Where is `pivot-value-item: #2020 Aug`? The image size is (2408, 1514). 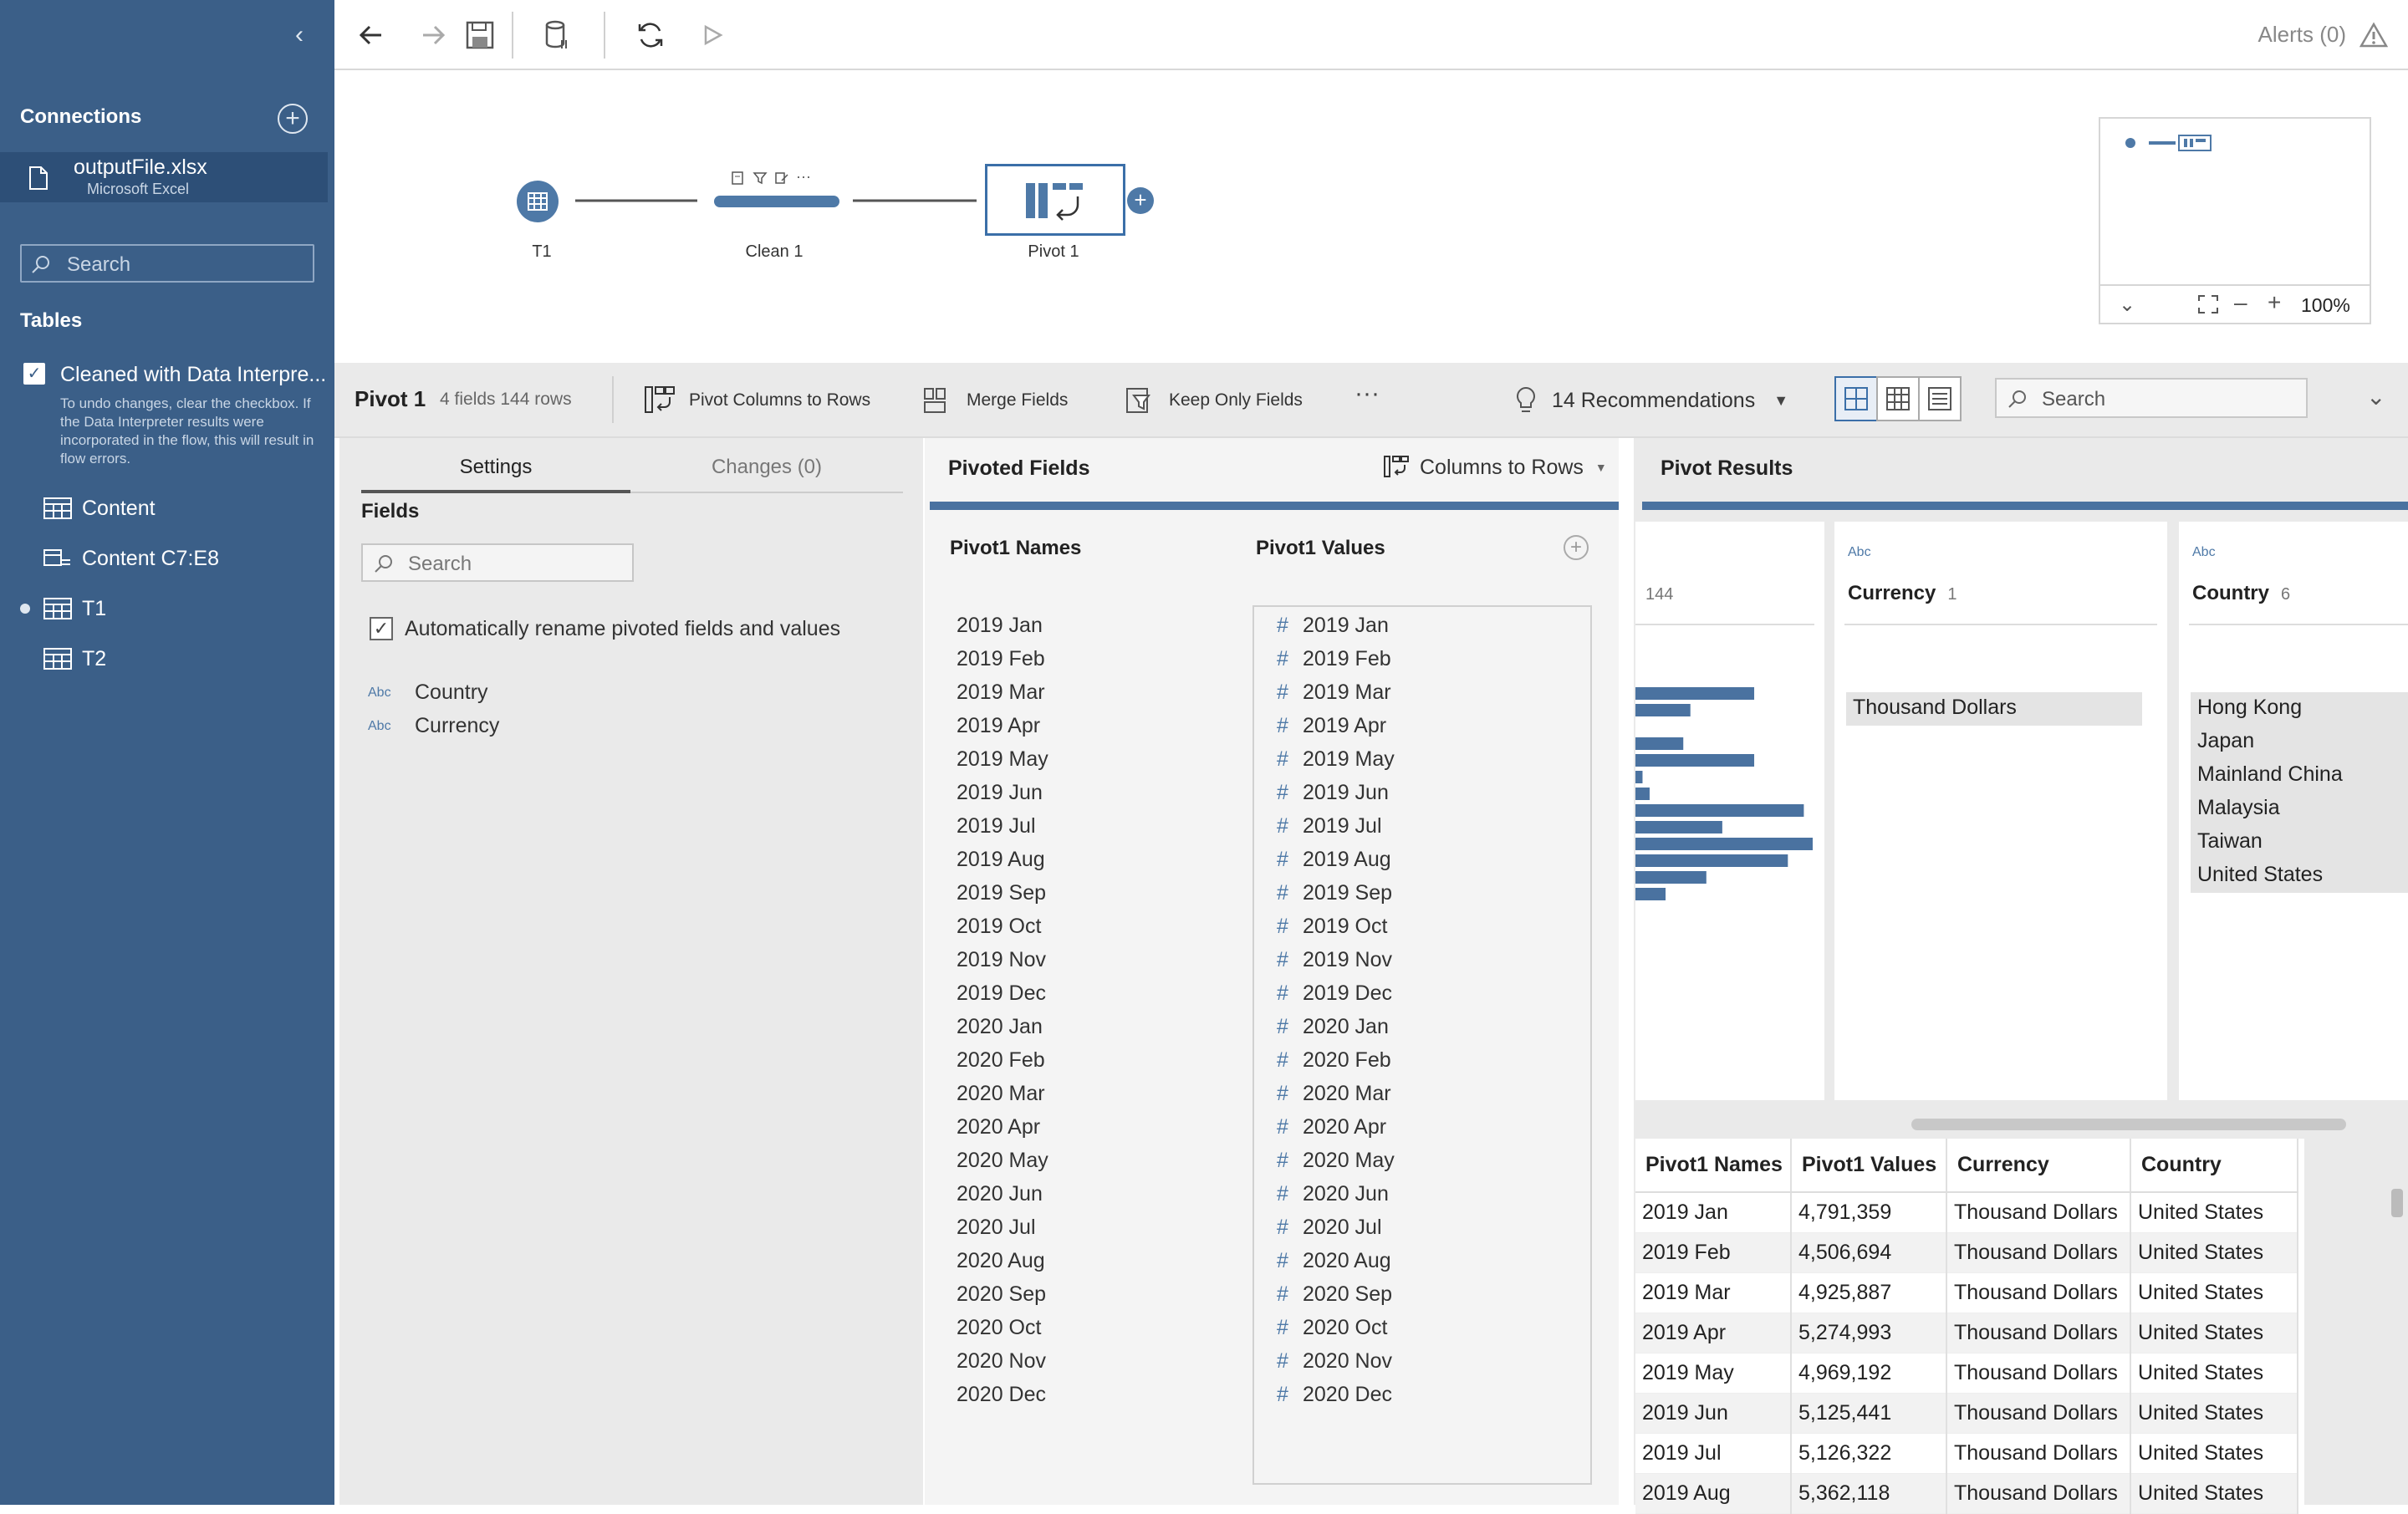
pivot-value-item: #2020 Aug is located at coordinates (1422, 1260).